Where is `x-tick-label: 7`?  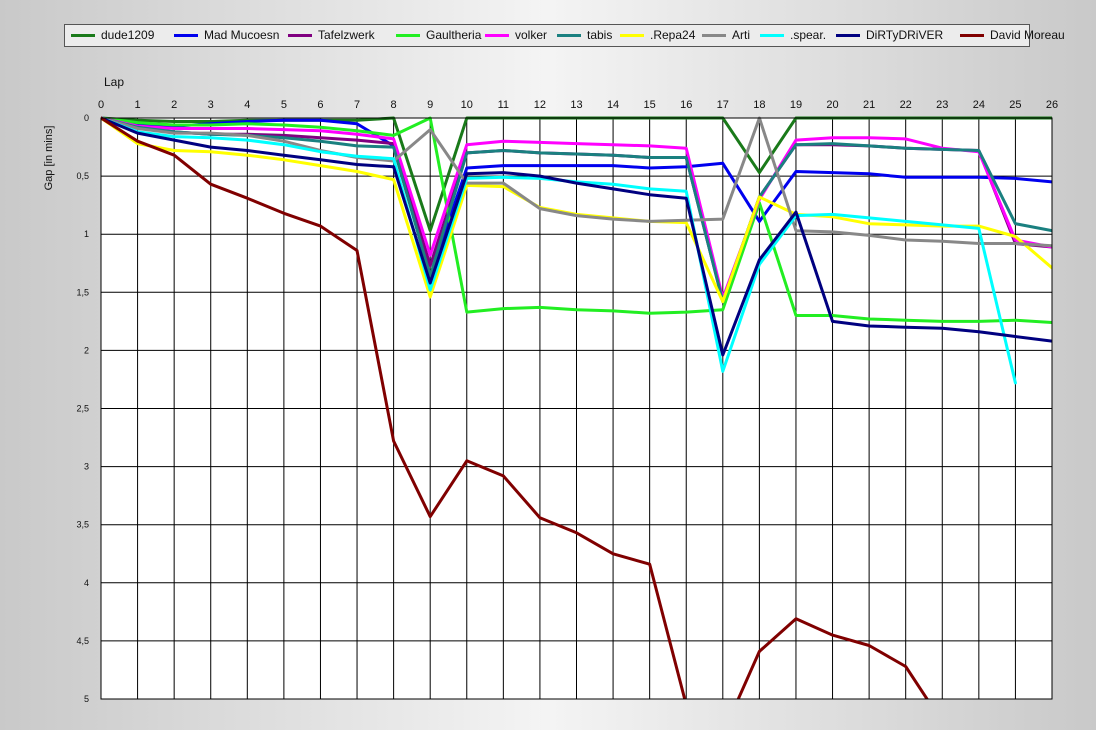
x-tick-label: 7 is located at coordinates (357, 105).